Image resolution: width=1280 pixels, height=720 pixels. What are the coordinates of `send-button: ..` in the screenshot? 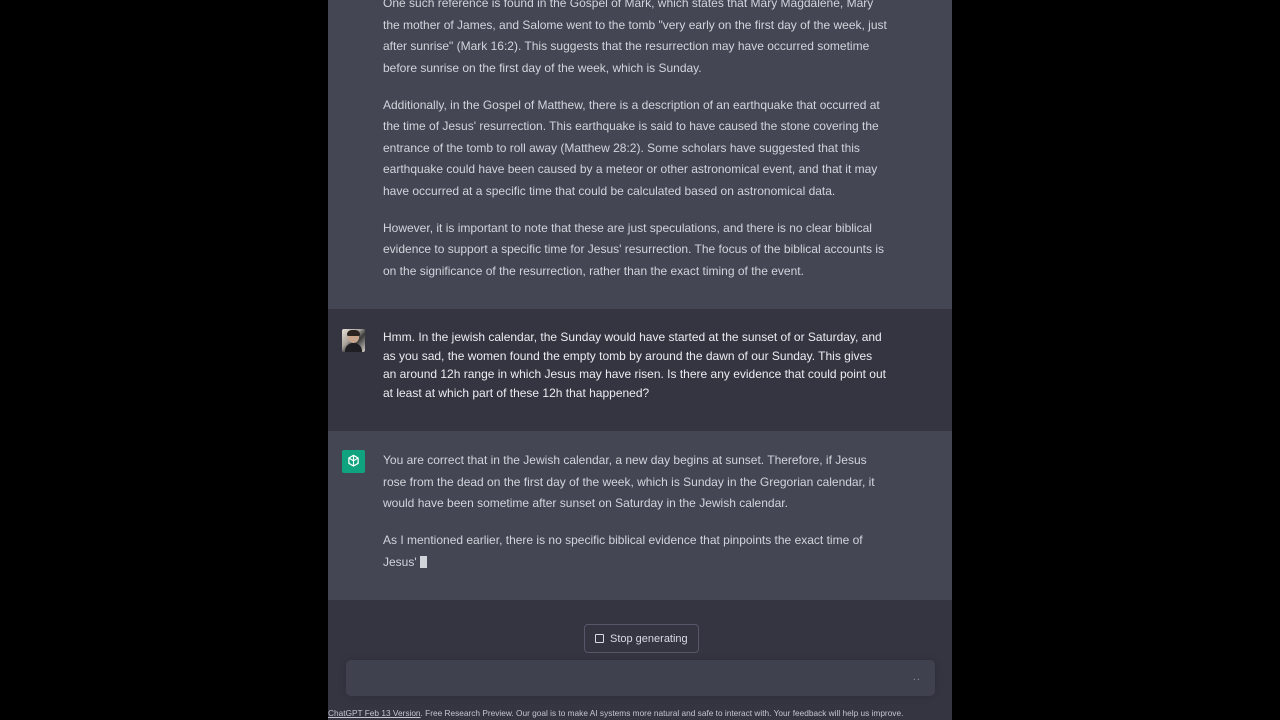 It's located at (917, 677).